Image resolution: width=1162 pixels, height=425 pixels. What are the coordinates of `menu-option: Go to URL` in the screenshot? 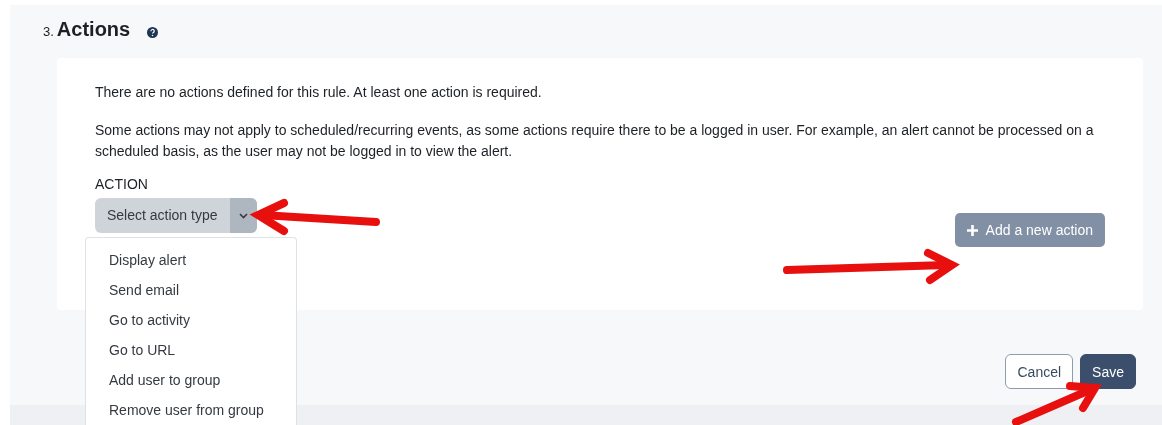 It's located at (191, 350).